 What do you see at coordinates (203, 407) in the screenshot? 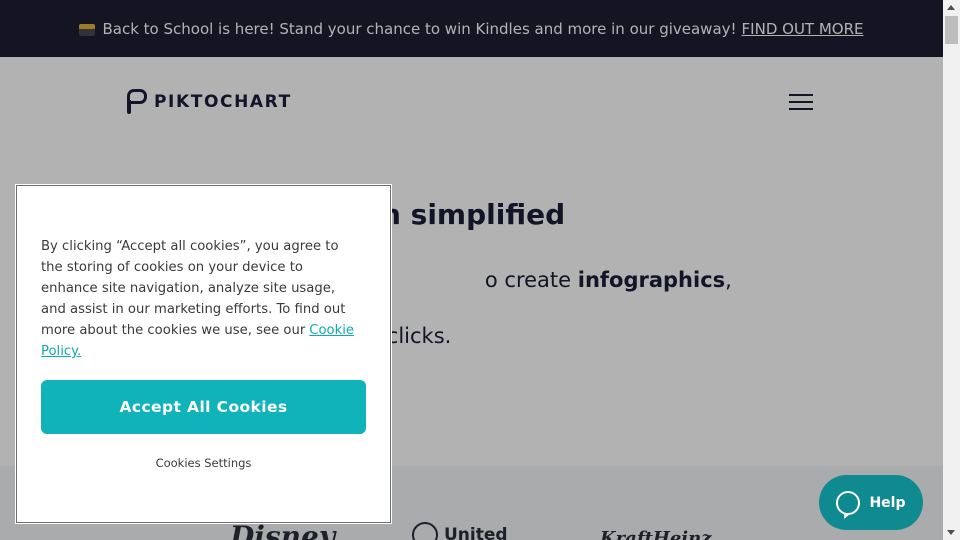
I see `accept-all-cookies-button: Accept All Cookies` at bounding box center [203, 407].